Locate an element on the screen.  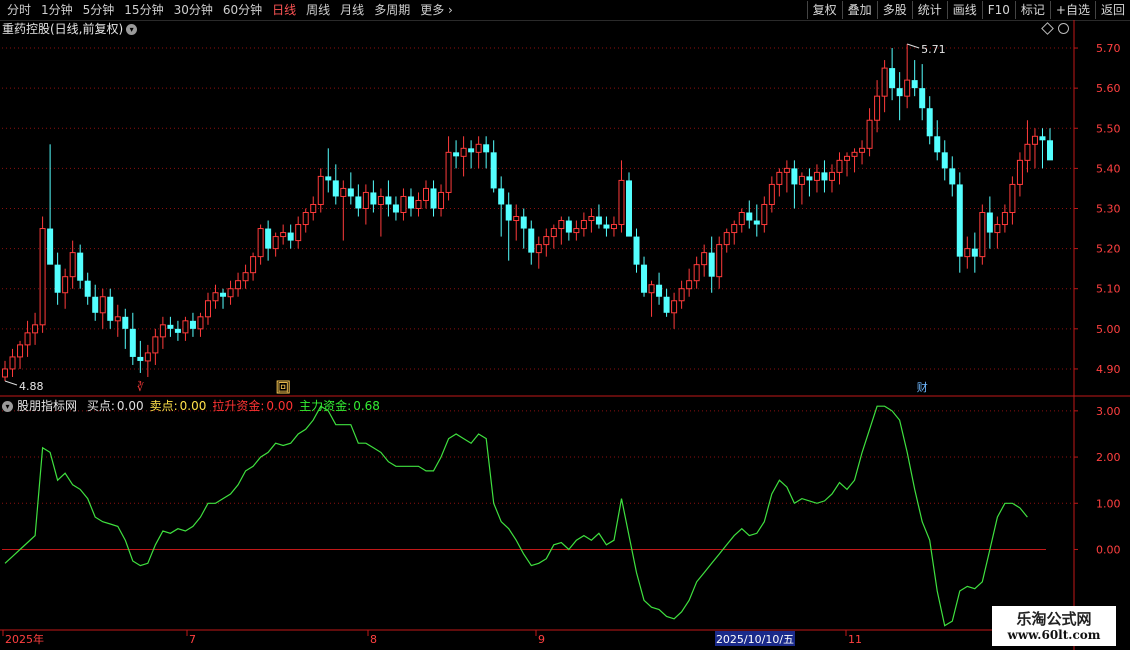
low-marker-label: 4.88 is located at coordinates (31, 386).